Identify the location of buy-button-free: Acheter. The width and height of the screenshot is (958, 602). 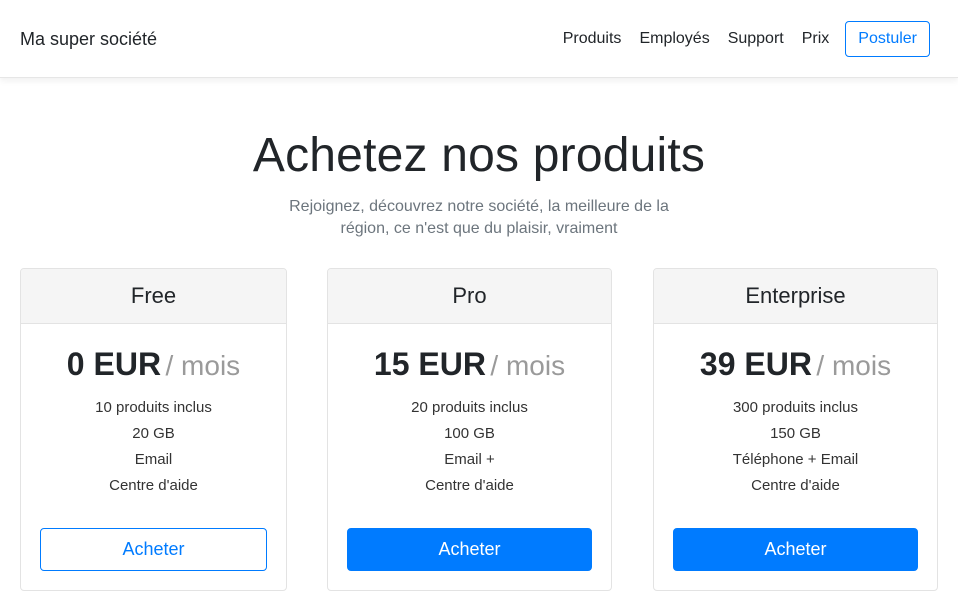
(153, 549).